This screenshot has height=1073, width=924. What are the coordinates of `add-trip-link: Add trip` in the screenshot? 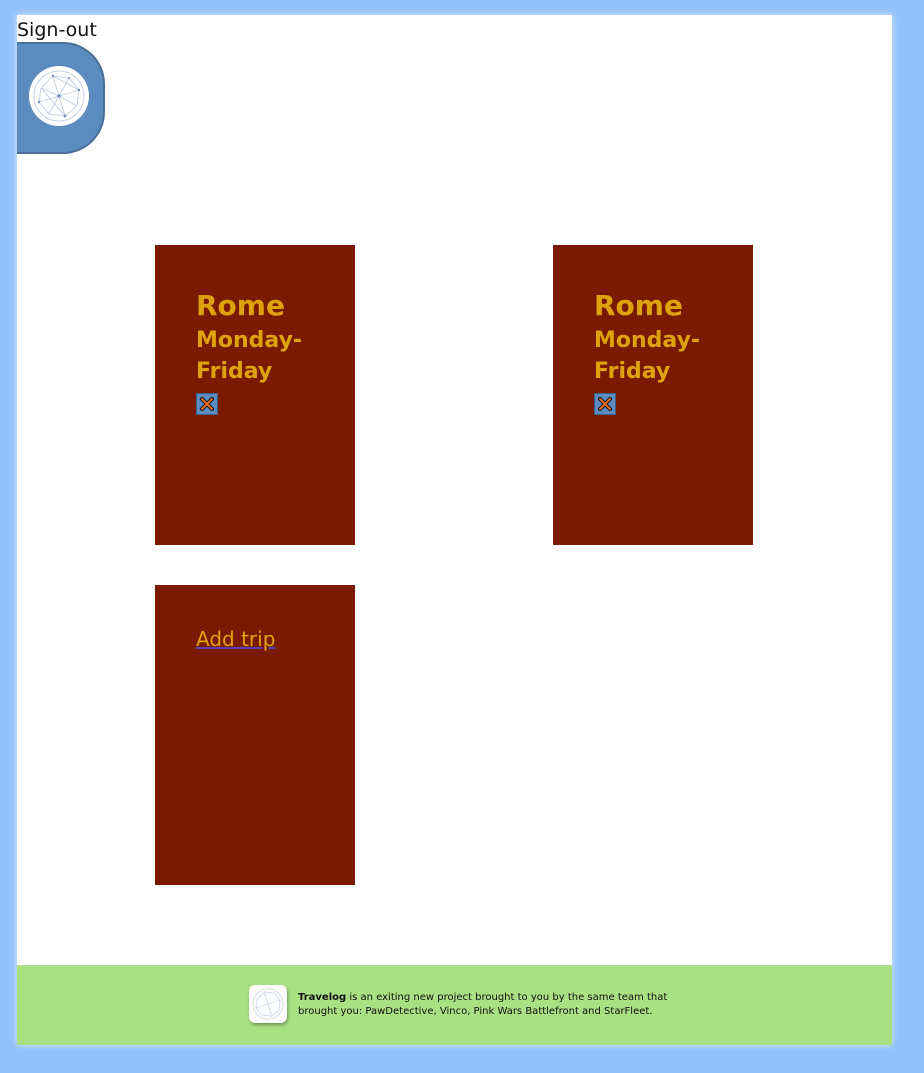 It's located at (235, 639).